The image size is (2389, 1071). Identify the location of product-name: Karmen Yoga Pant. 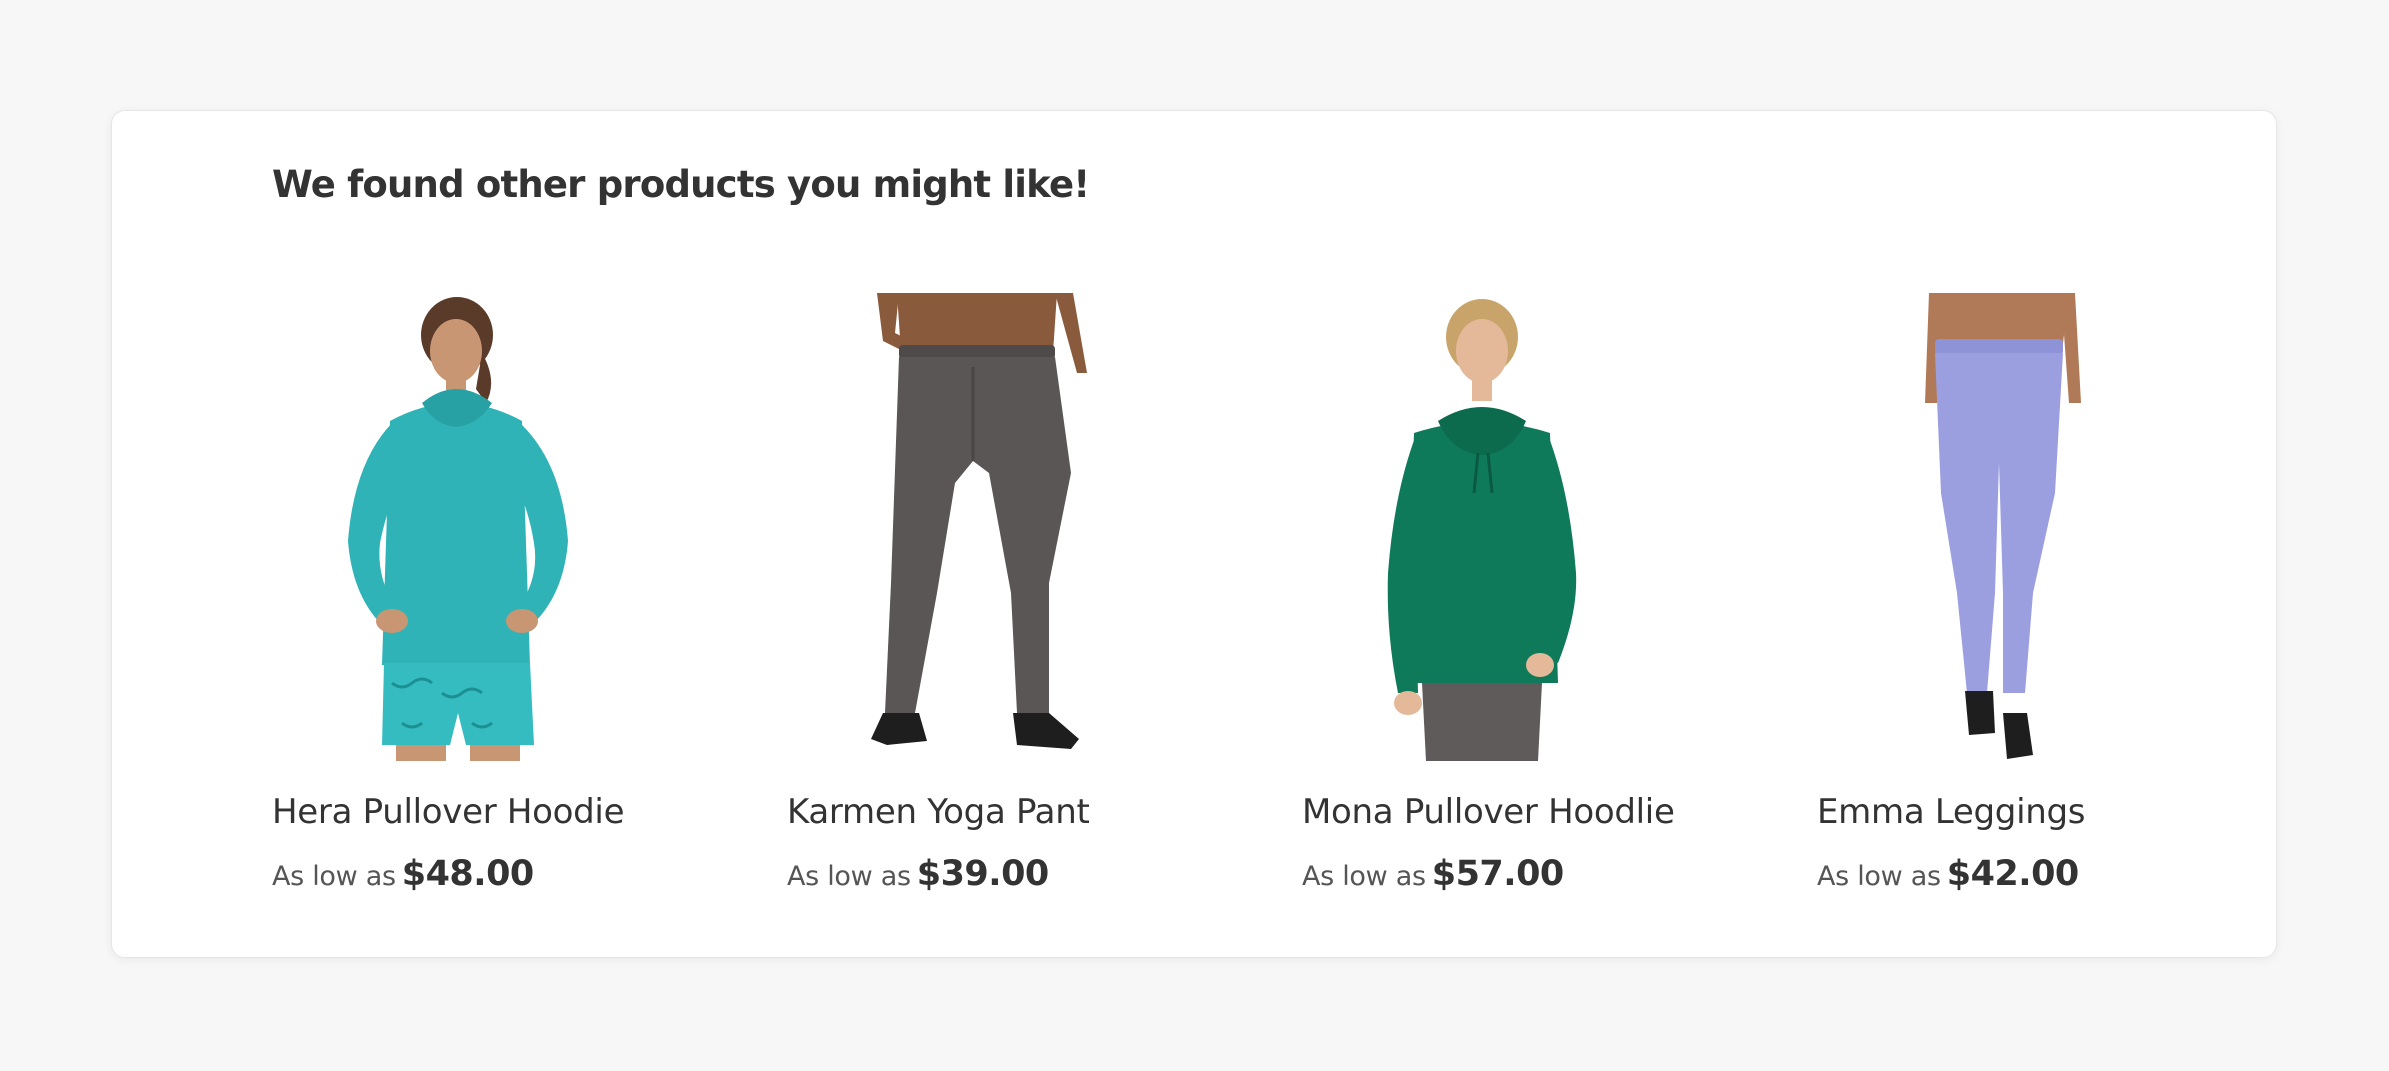
(1022, 812).